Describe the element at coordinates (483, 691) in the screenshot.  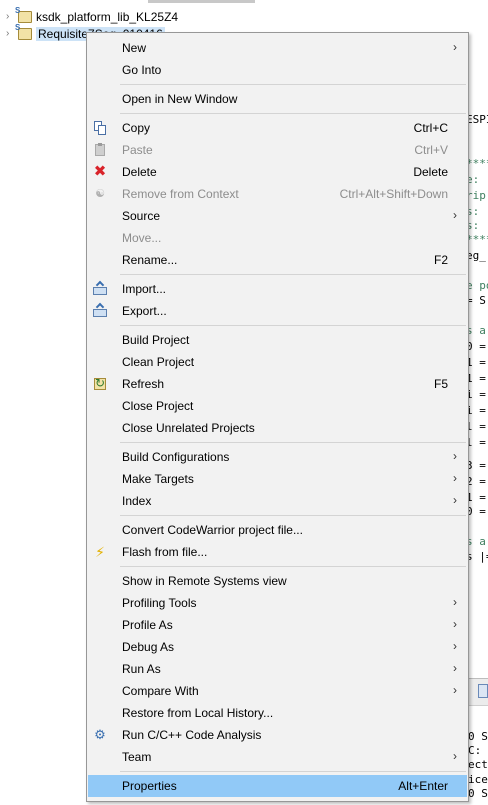
I see `console-tab-icon` at that location.